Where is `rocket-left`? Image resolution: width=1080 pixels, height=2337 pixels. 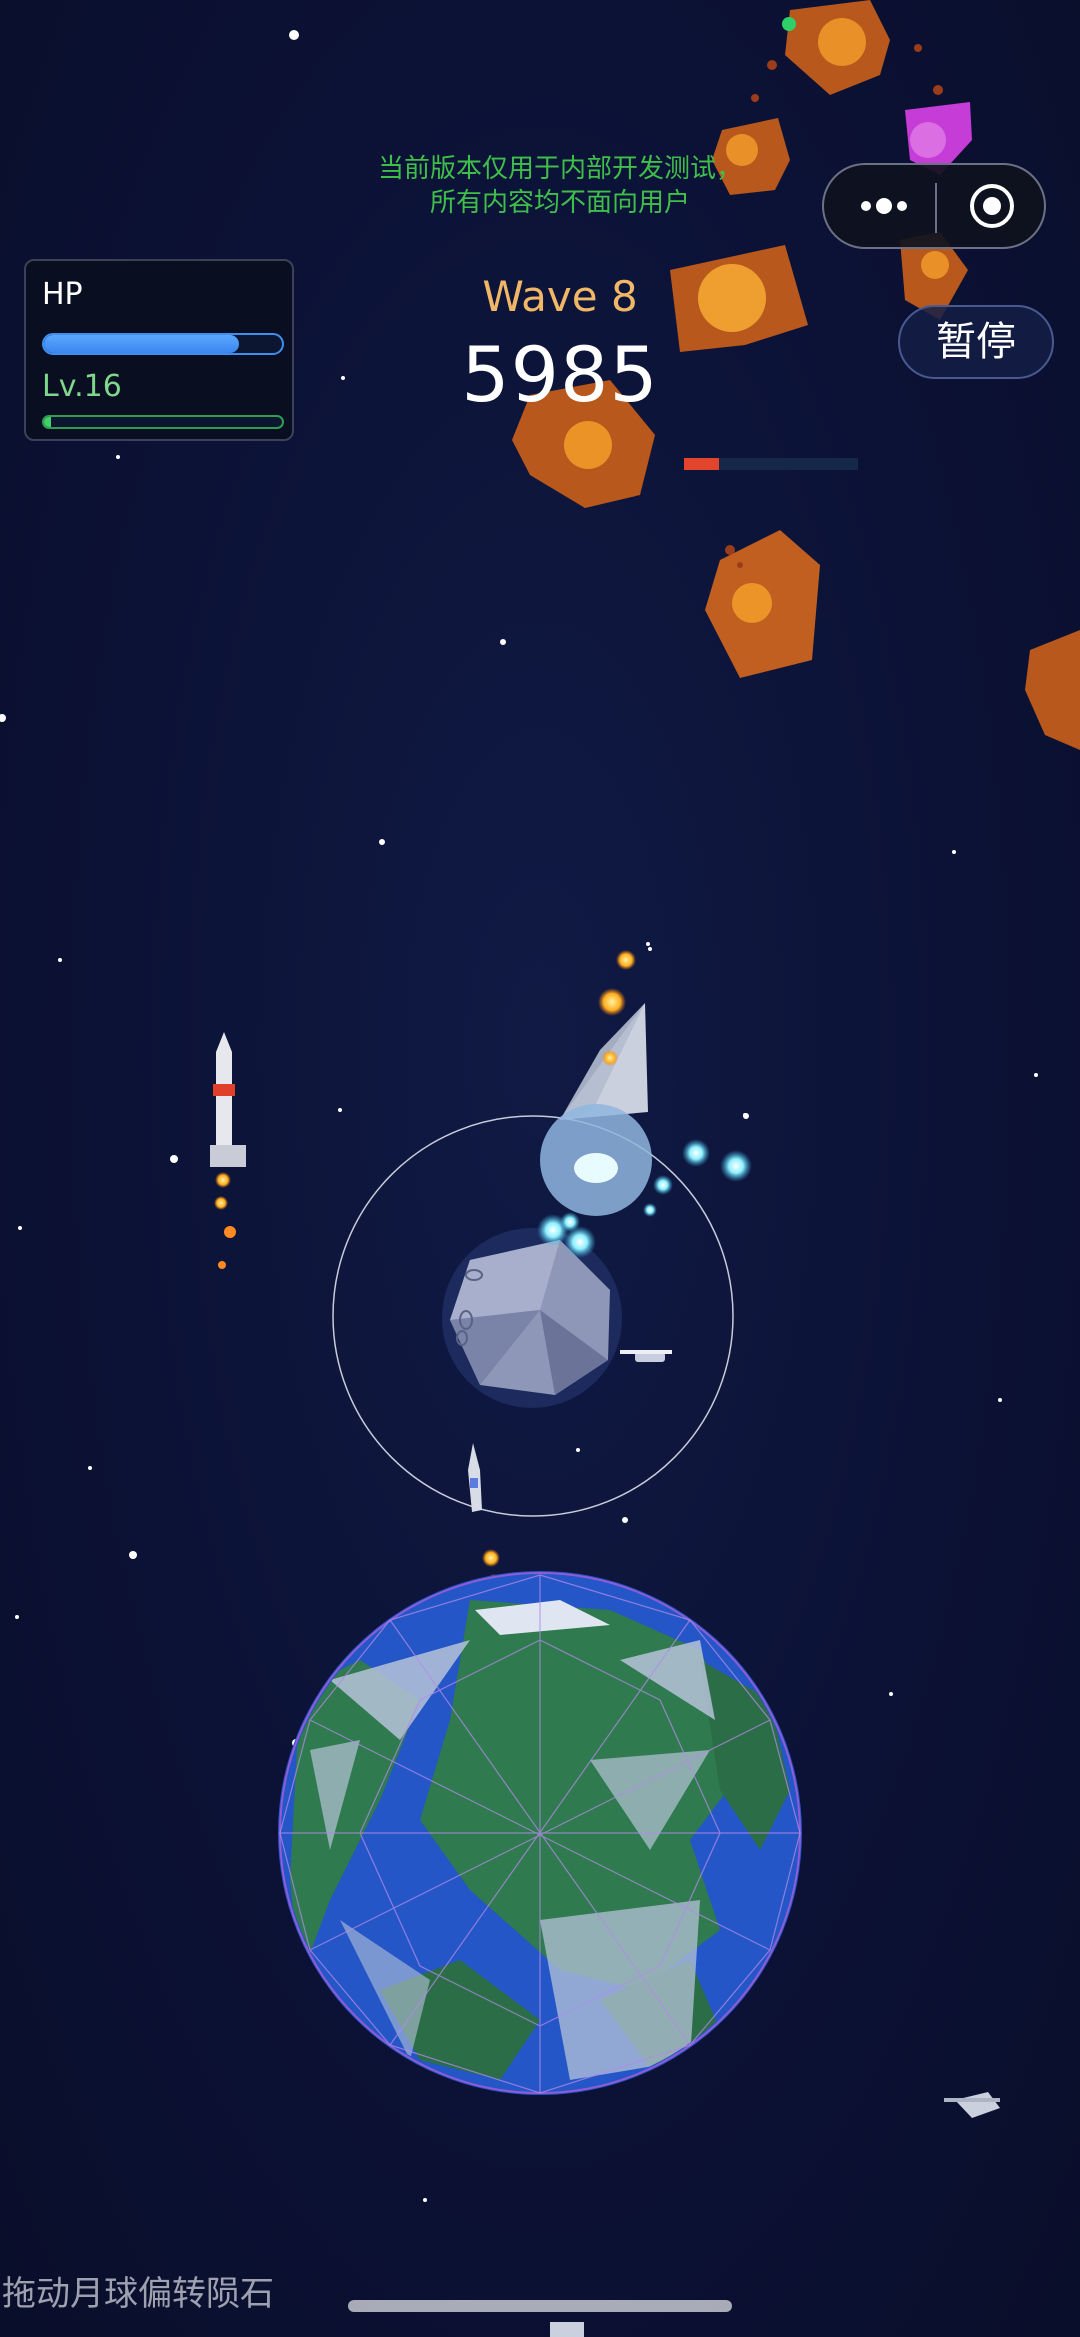
rocket-left is located at coordinates (228, 1150).